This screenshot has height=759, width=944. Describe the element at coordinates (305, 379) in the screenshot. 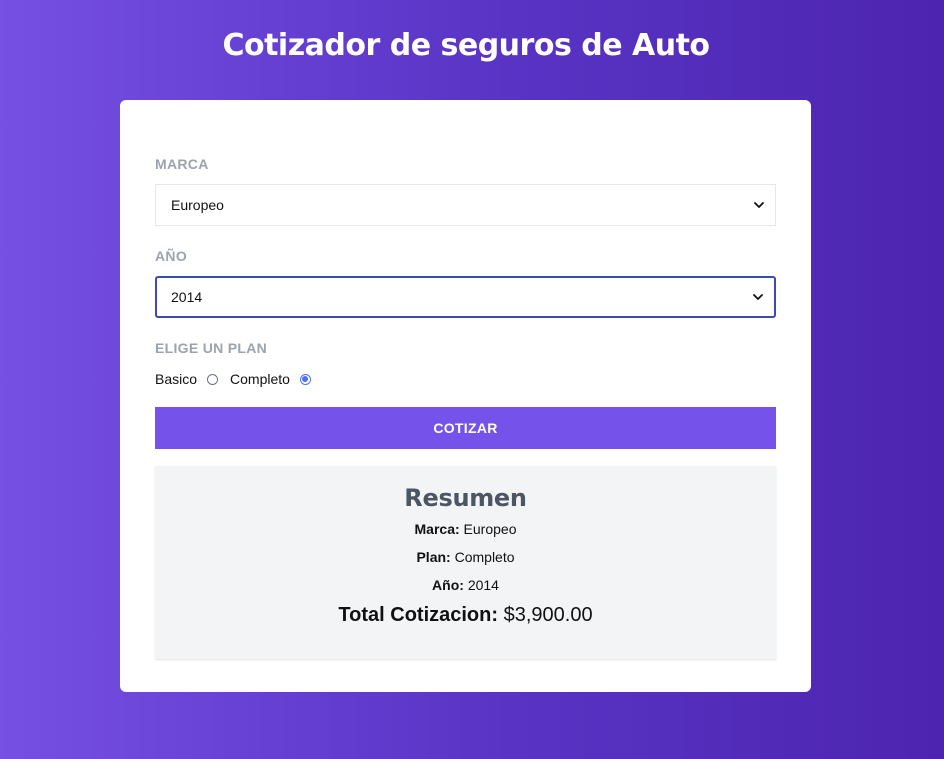

I see `plan-option-completo-radio` at that location.